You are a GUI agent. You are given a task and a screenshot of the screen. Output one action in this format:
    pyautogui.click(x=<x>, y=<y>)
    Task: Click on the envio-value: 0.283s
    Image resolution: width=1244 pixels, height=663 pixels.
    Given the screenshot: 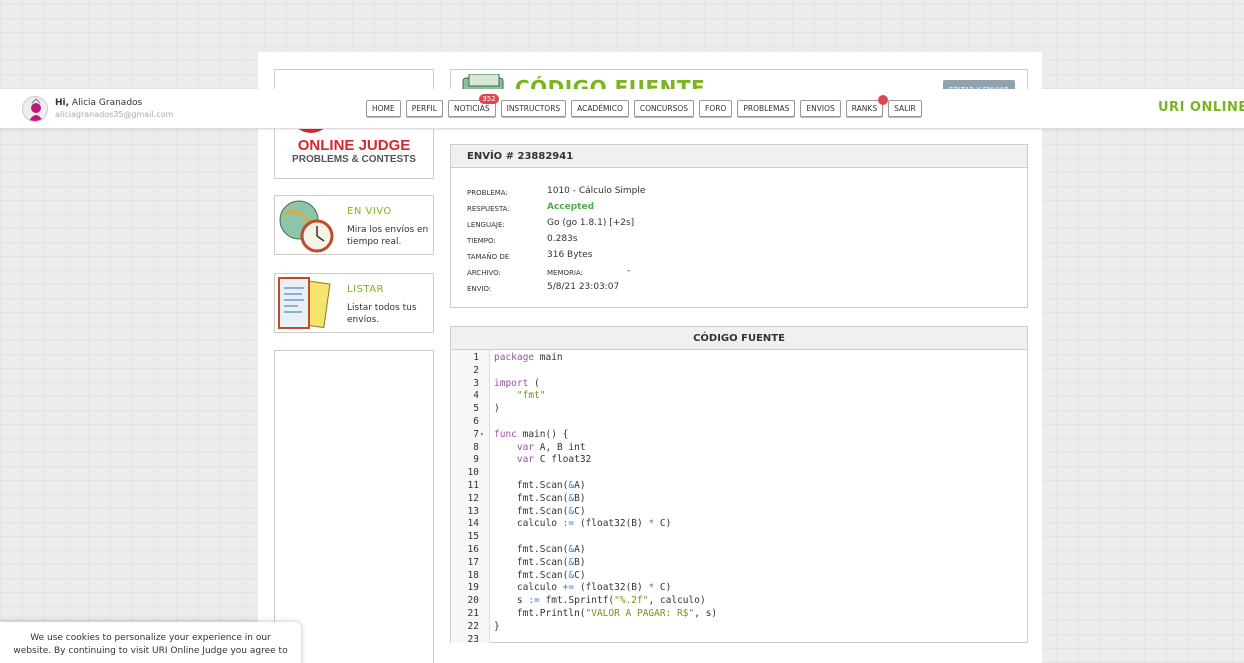 What is the action you would take?
    pyautogui.click(x=562, y=239)
    